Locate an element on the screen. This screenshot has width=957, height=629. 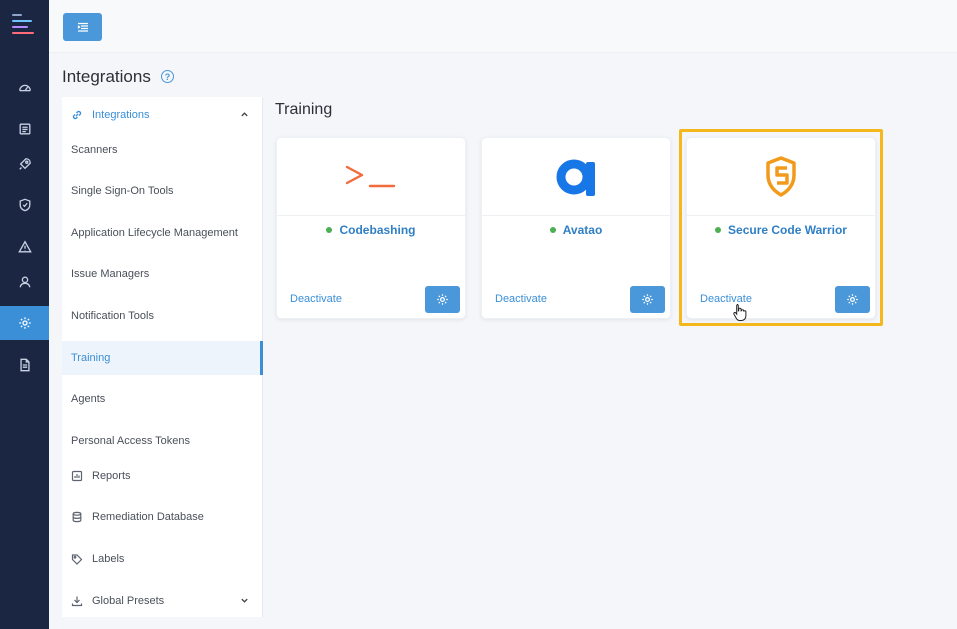
rail-user is located at coordinates (24, 282).